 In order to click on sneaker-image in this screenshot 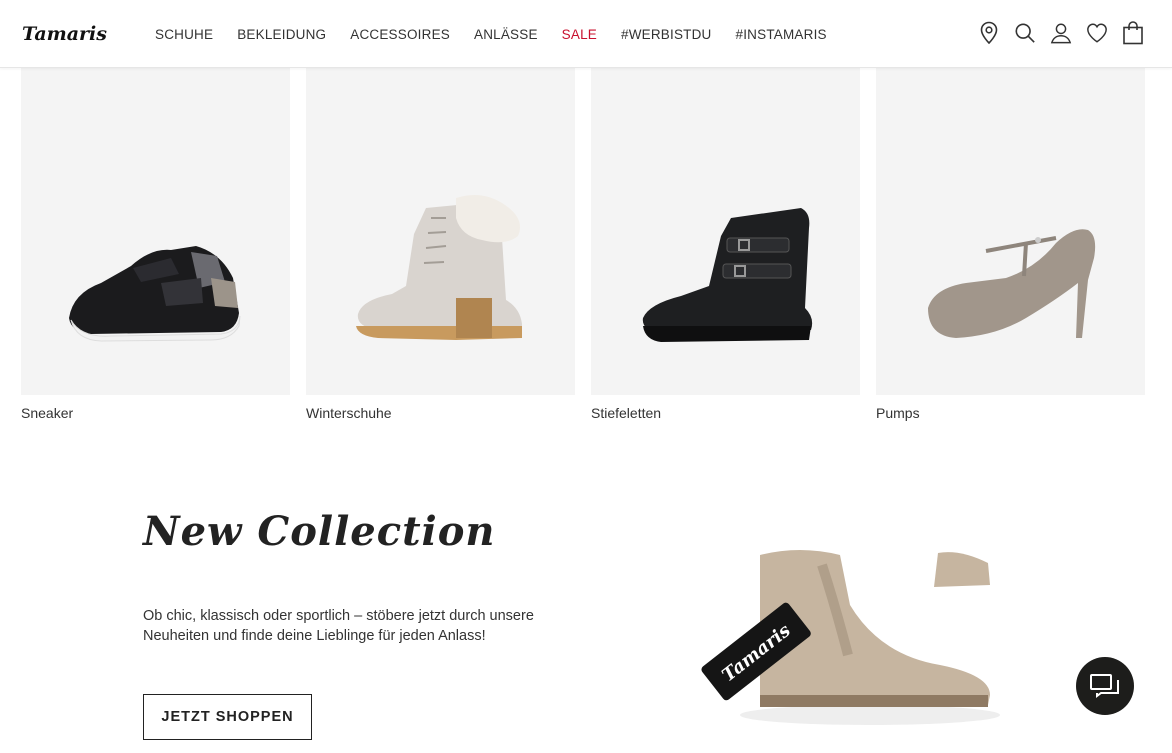, I will do `click(155, 231)`.